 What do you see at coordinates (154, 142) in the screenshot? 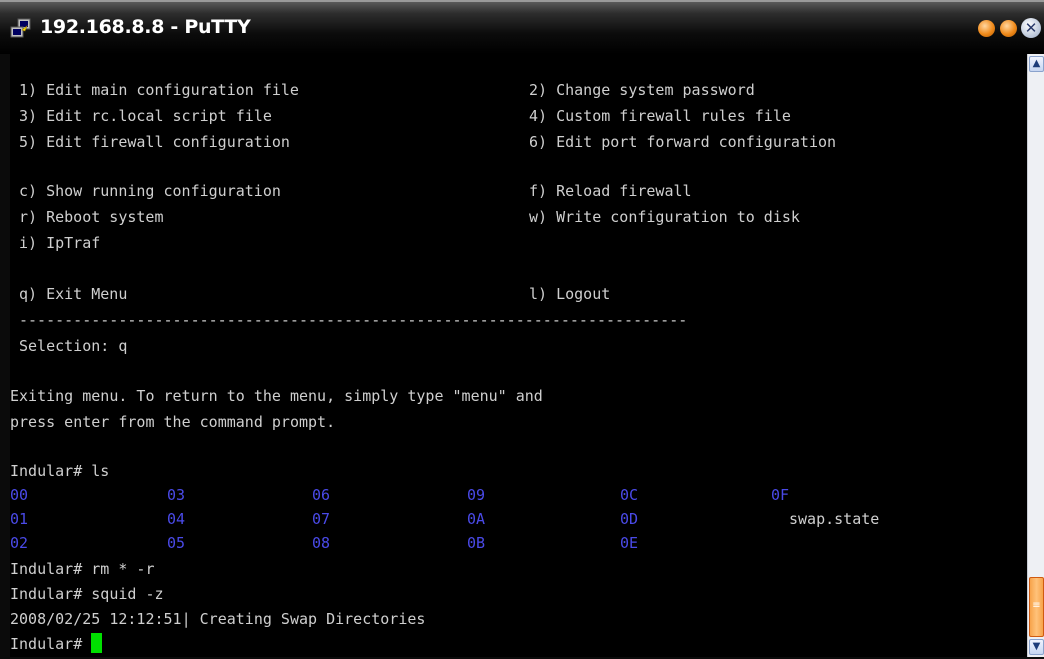
I see `menu-item: 5) Edit firewall configuration` at bounding box center [154, 142].